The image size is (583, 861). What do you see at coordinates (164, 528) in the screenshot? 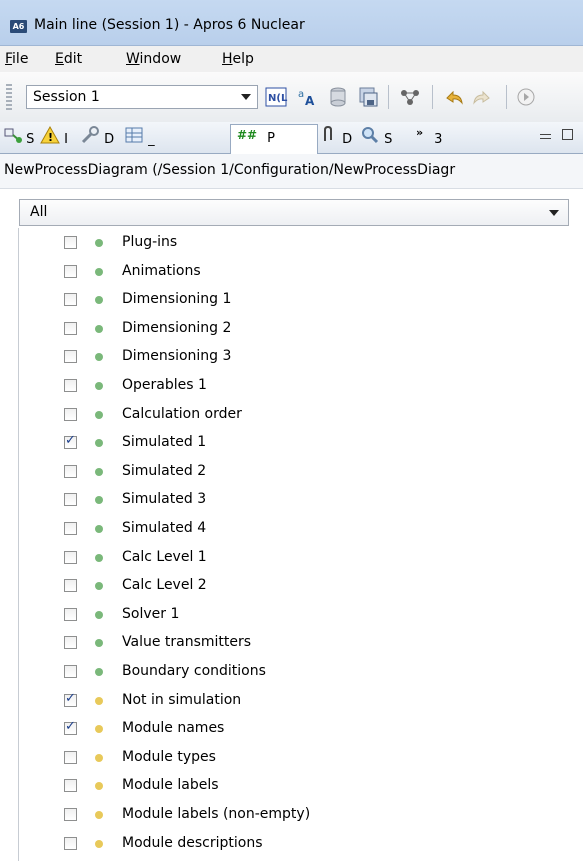
I see `layer-label: Simulated 4` at bounding box center [164, 528].